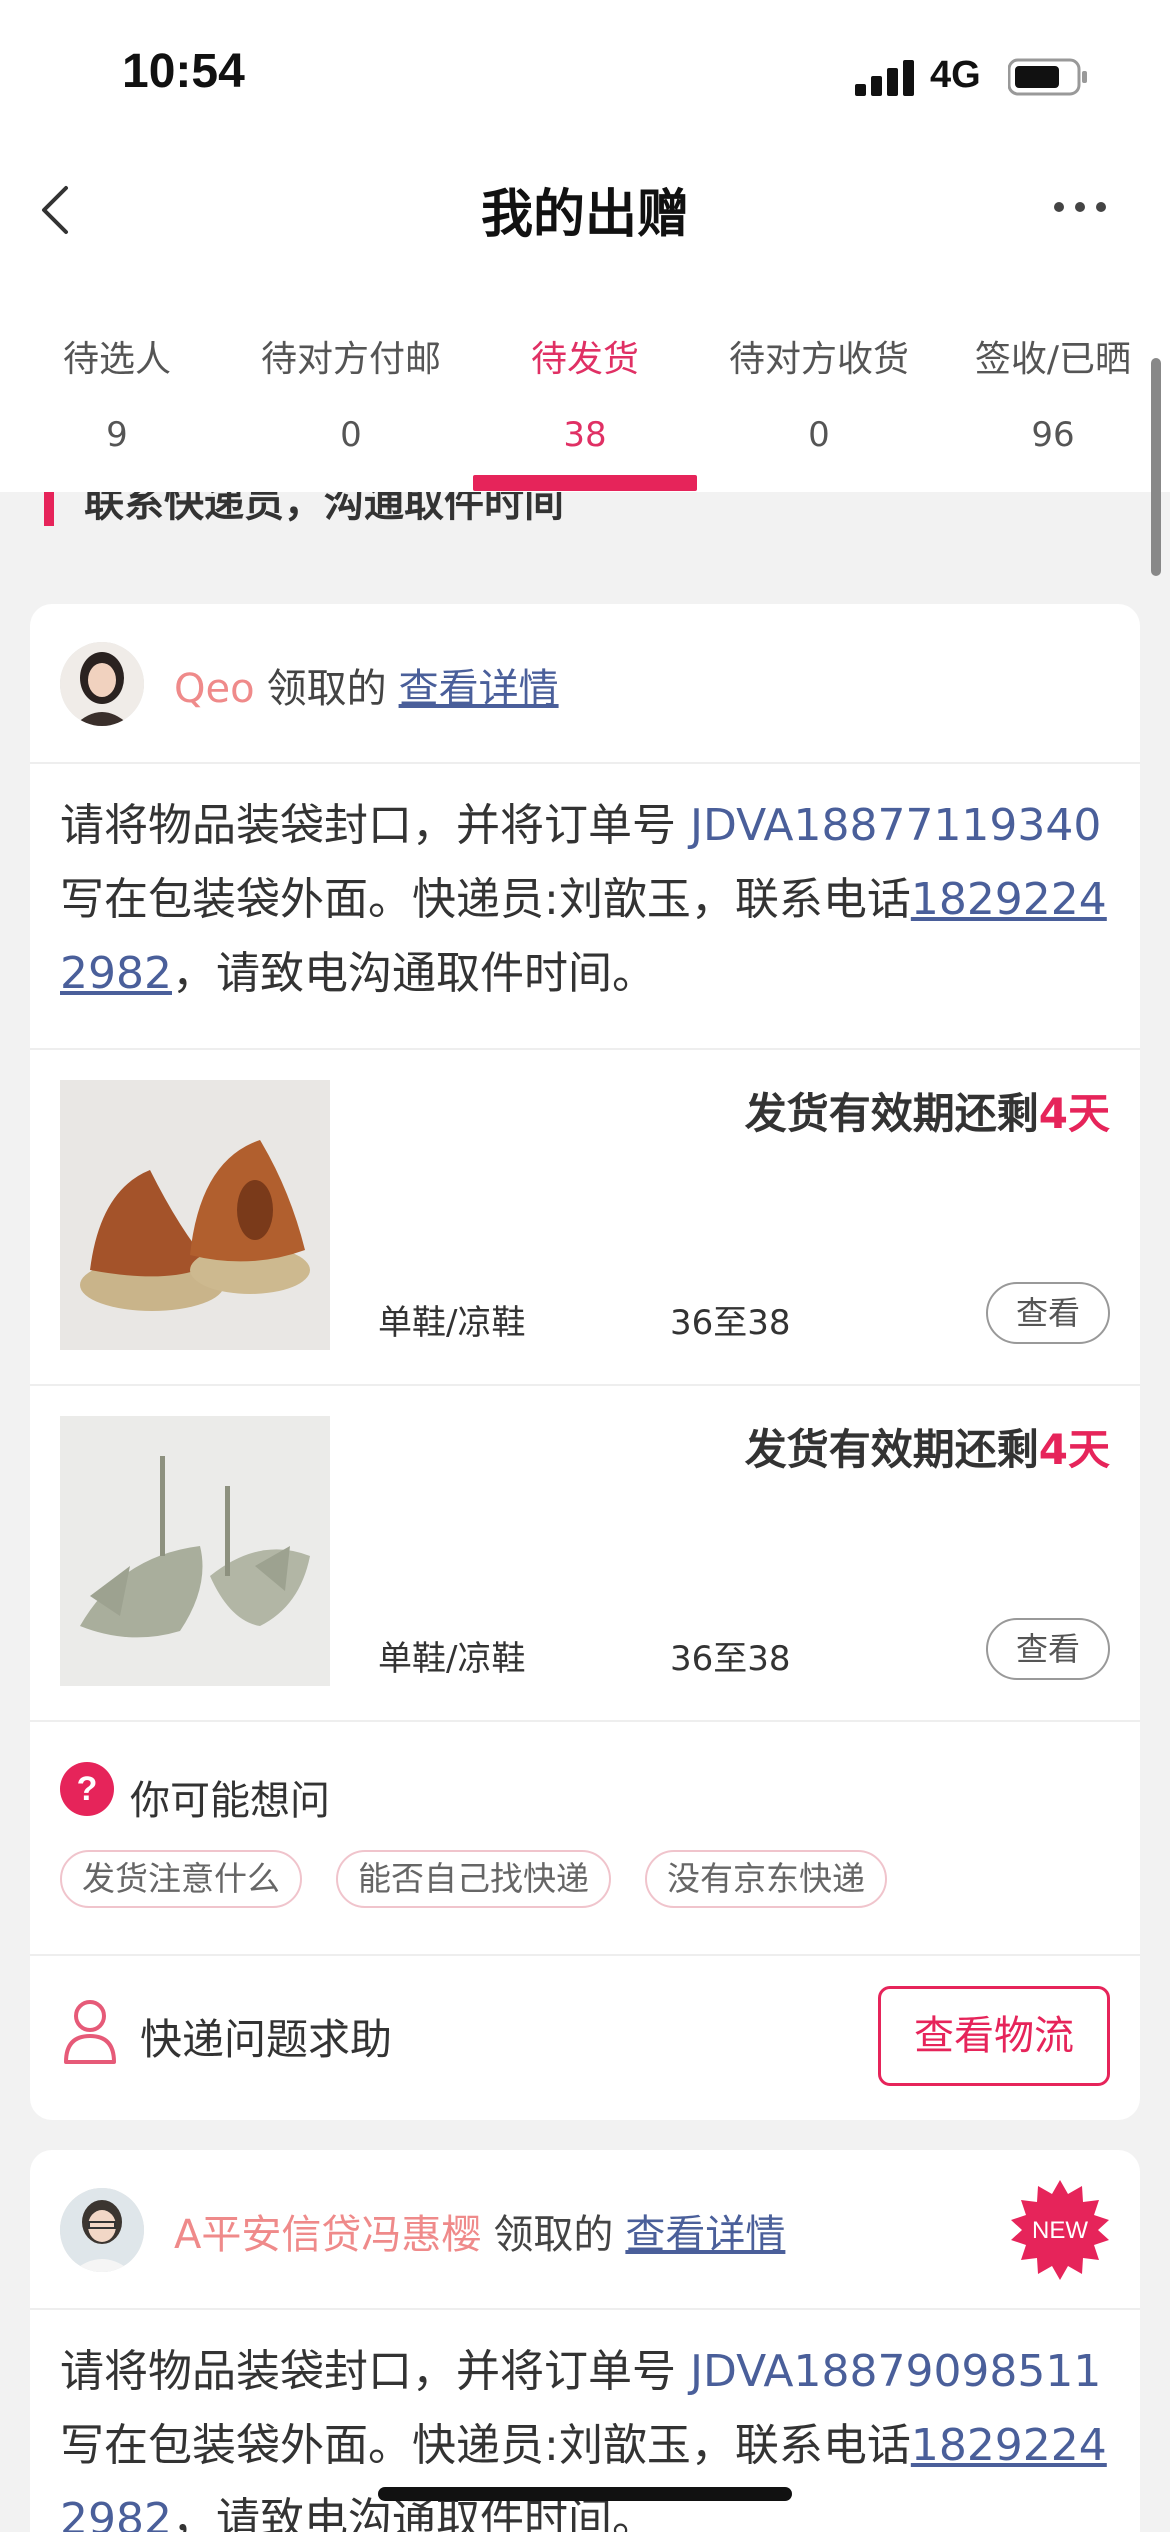 Image resolution: width=1170 pixels, height=2532 pixels. I want to click on faq-tags: 发货注意什么 能否自己找快递 没有京东快递, so click(490, 1879).